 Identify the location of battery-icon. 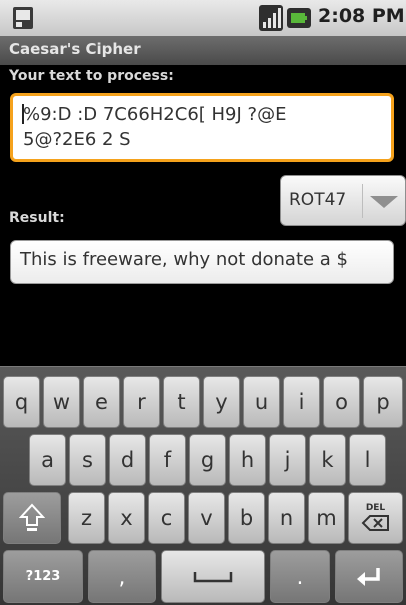
(299, 18).